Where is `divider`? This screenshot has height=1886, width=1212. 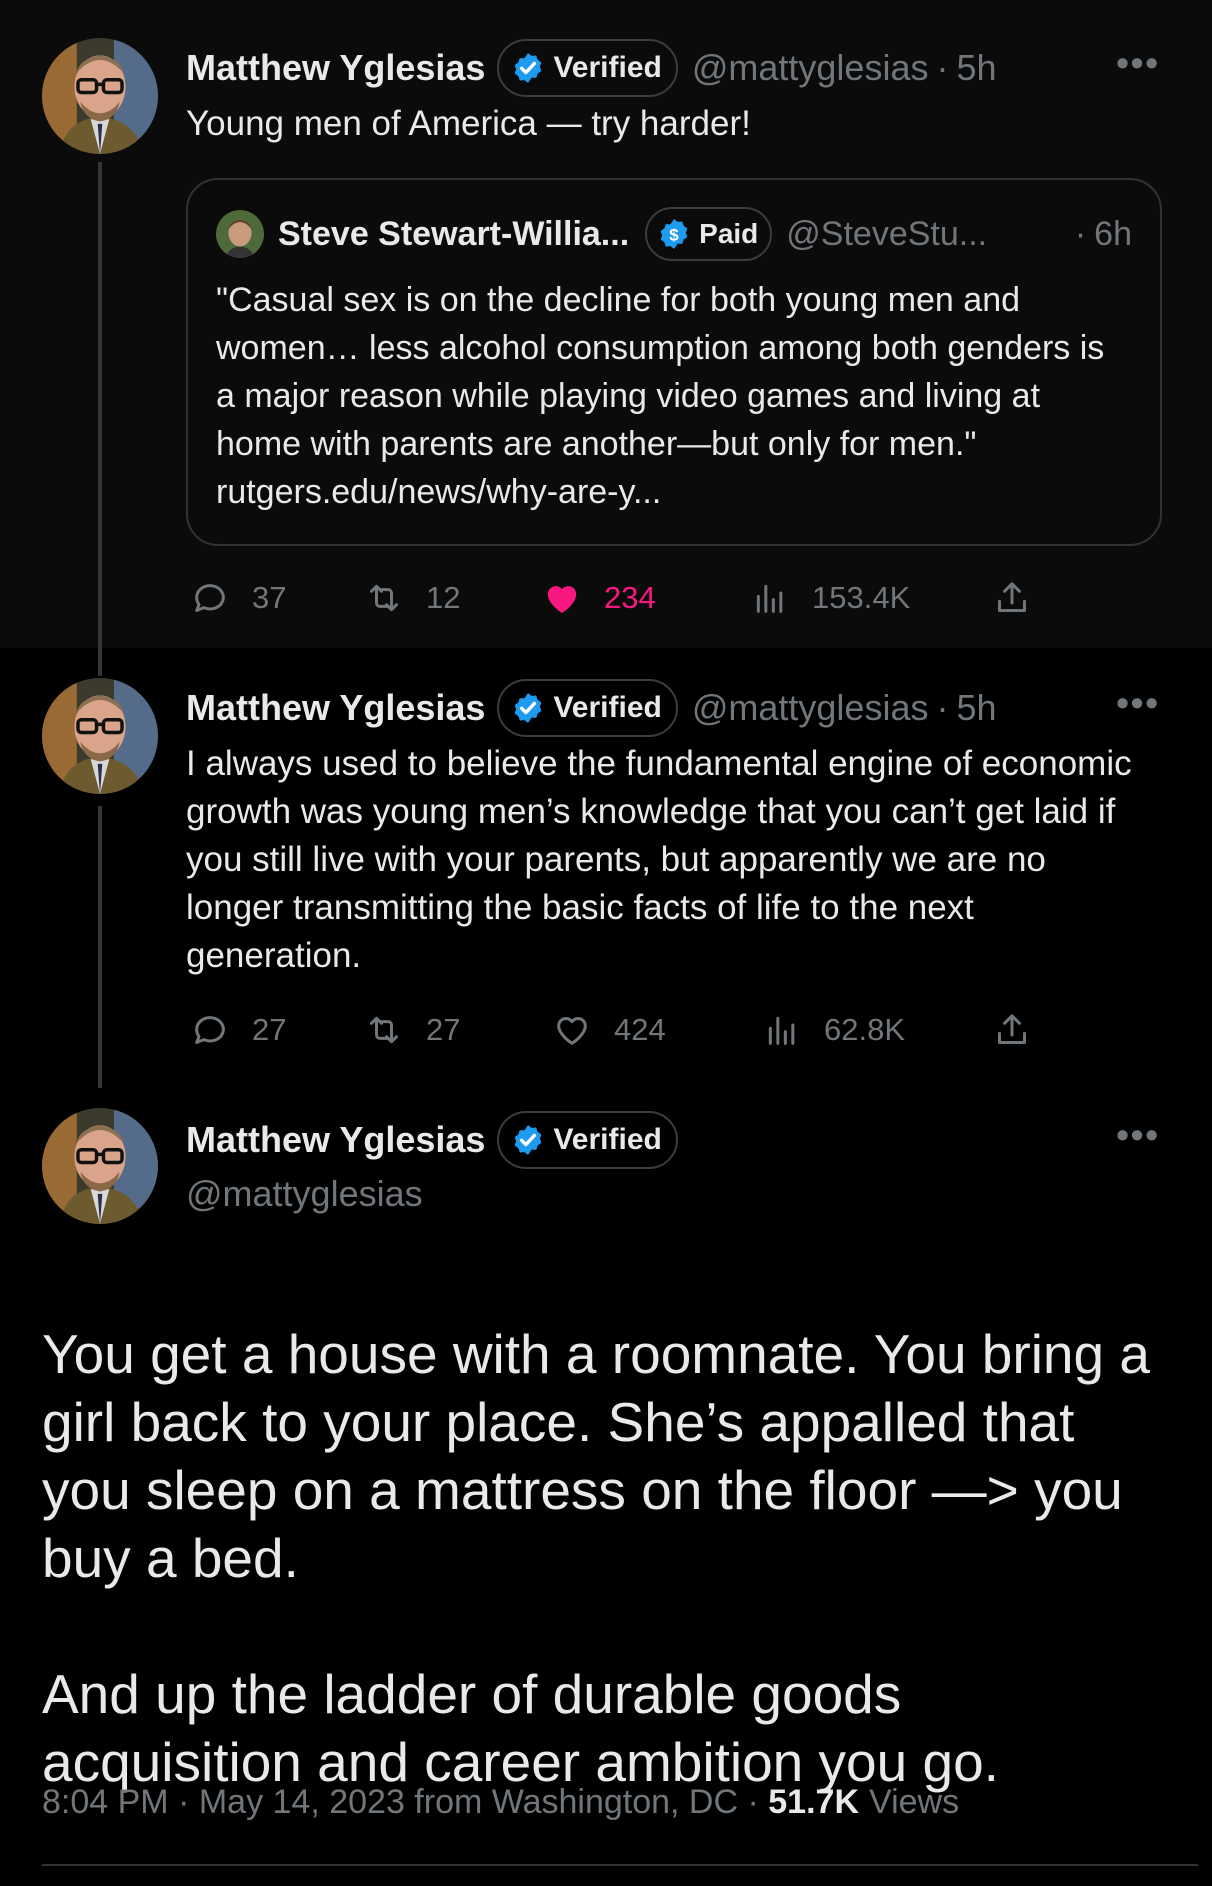 divider is located at coordinates (620, 1865).